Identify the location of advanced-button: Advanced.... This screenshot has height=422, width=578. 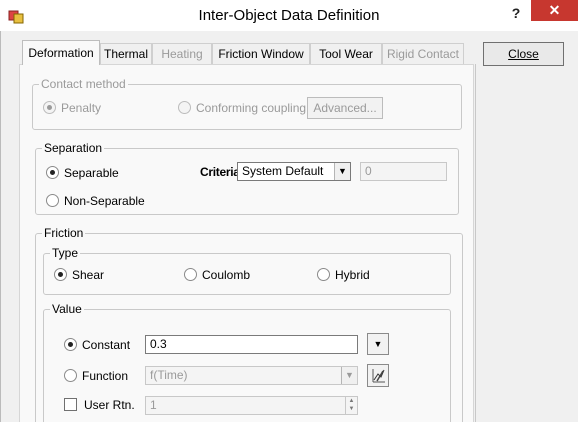
(345, 108).